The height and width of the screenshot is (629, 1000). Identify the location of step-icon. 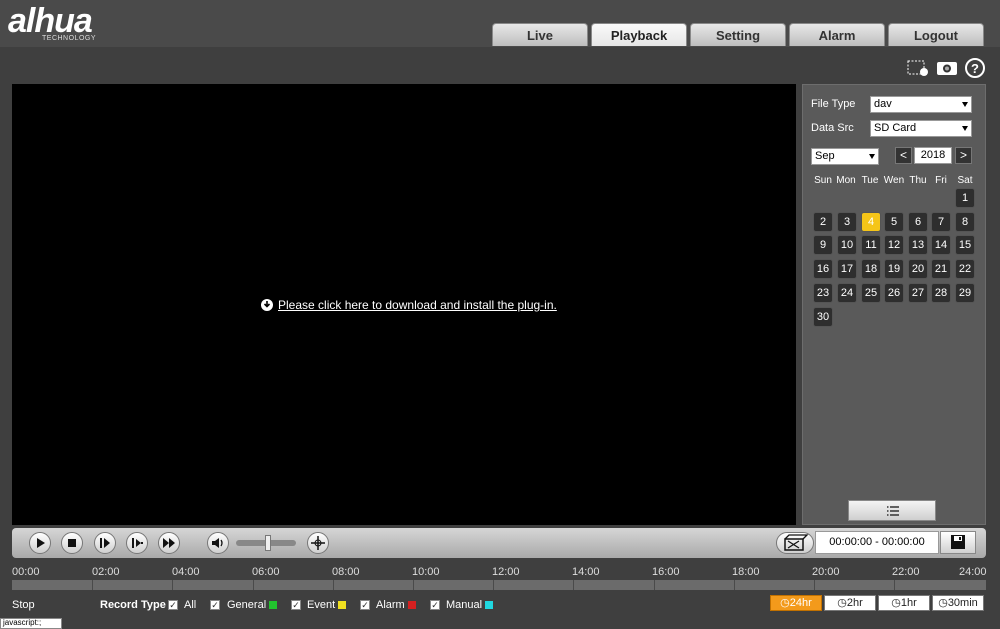
(105, 543).